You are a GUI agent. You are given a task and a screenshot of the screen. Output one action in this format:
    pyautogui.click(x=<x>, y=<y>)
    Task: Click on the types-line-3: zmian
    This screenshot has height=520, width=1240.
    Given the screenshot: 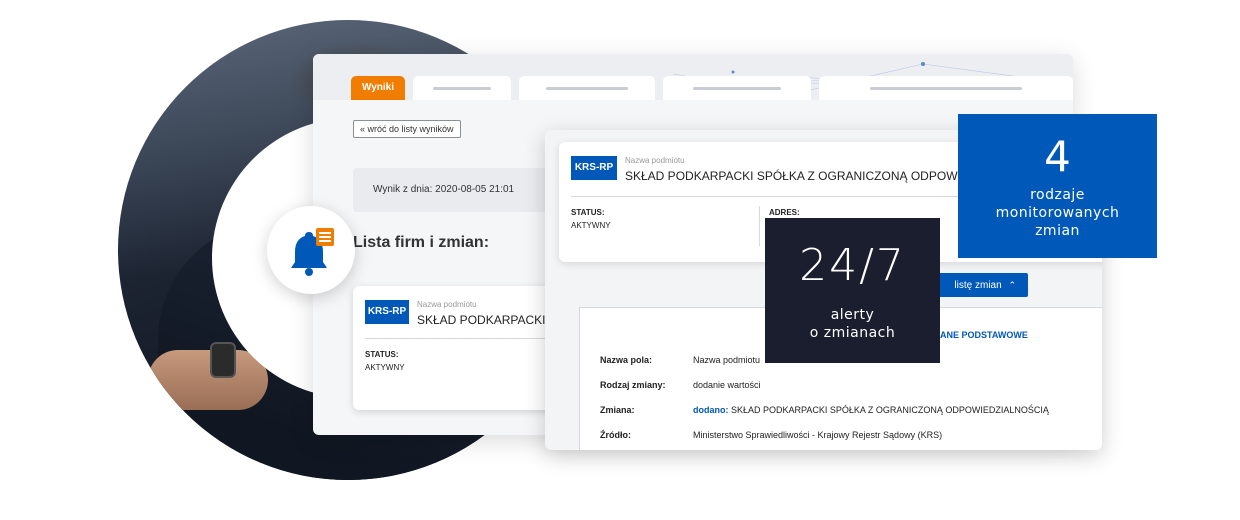 What is the action you would take?
    pyautogui.click(x=1057, y=231)
    